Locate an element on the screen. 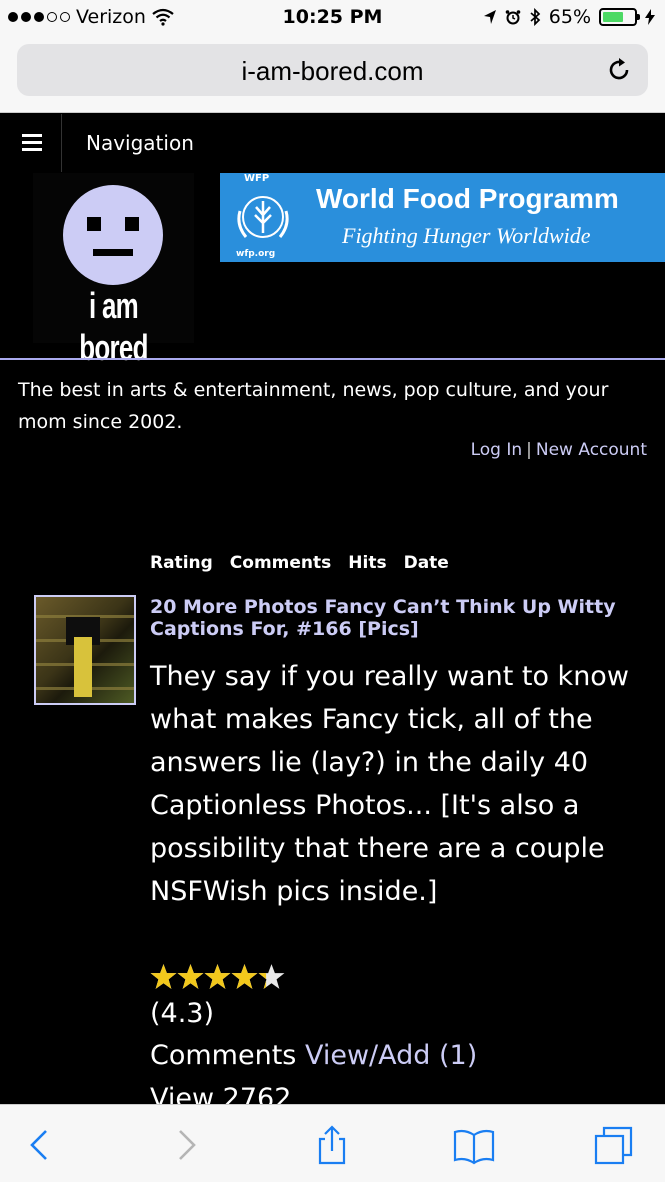 The height and width of the screenshot is (1182, 665). nav-divider is located at coordinates (61, 143).